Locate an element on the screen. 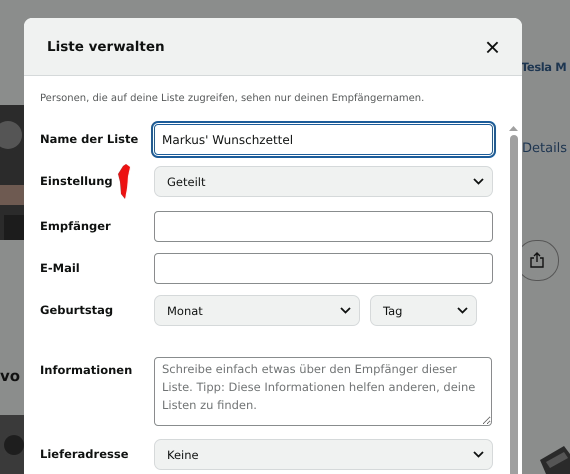  field-label: Lieferadresse is located at coordinates (84, 453).